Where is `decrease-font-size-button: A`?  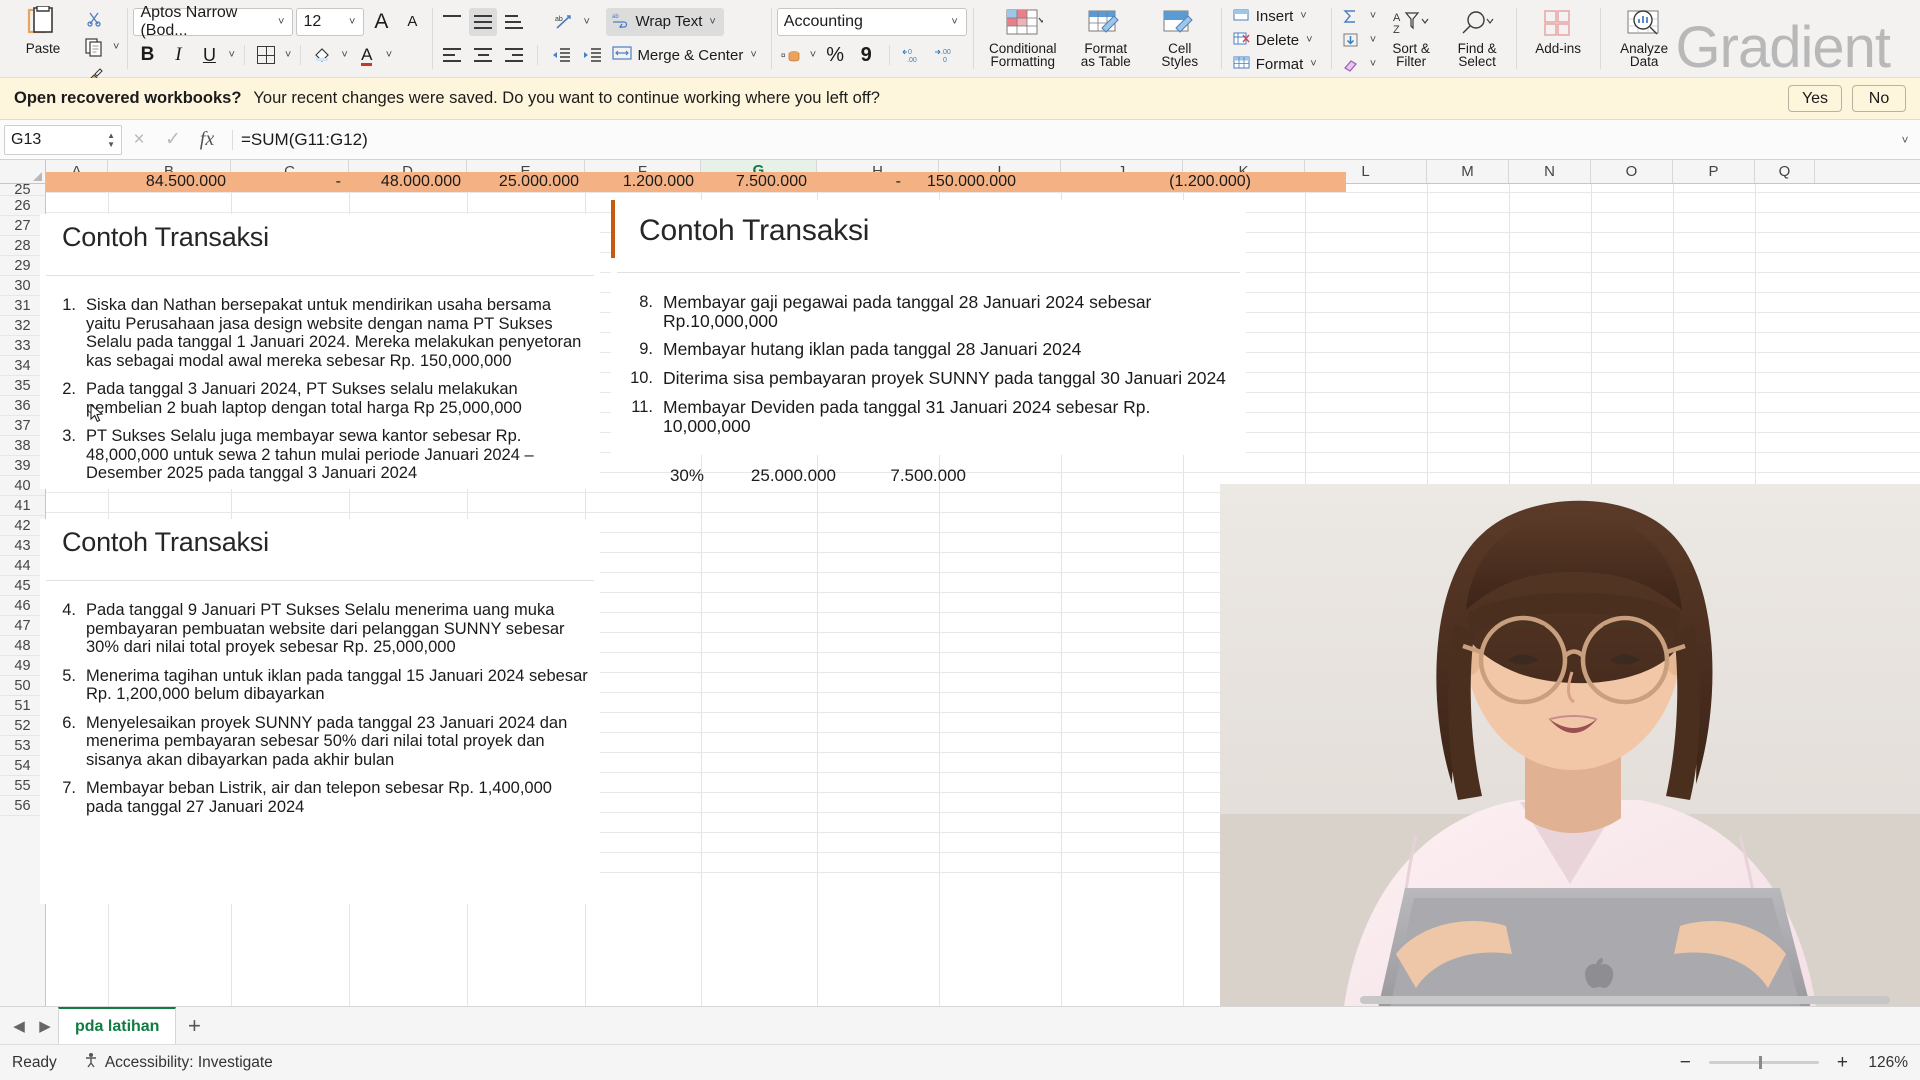 decrease-font-size-button: A is located at coordinates (412, 22).